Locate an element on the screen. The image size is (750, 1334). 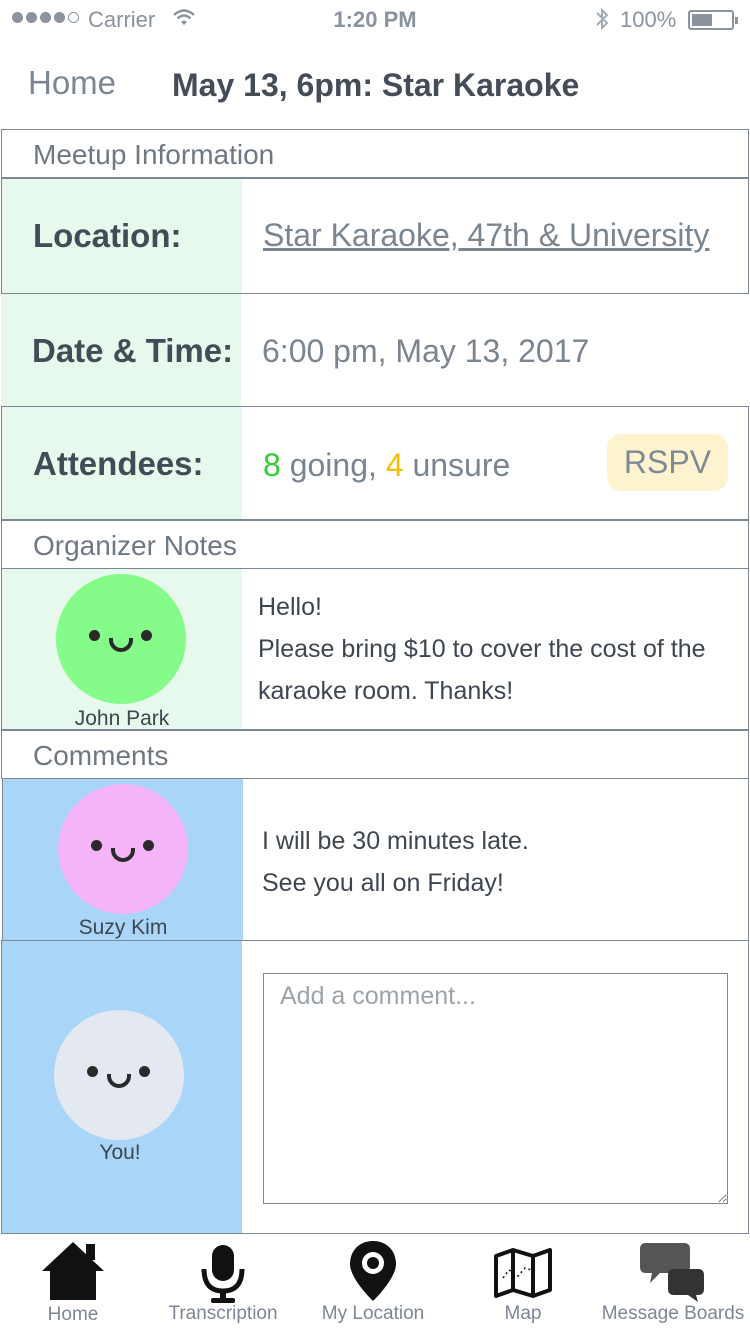
going-count: 8 is located at coordinates (272, 465).